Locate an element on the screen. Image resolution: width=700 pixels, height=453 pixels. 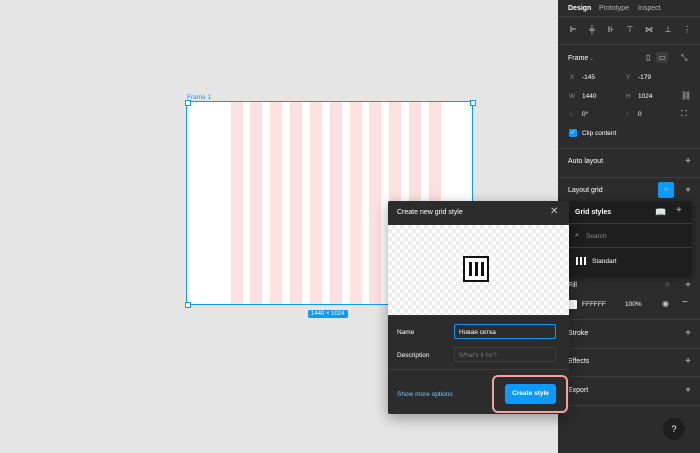
tab-prototype: Prototype is located at coordinates (614, 8).